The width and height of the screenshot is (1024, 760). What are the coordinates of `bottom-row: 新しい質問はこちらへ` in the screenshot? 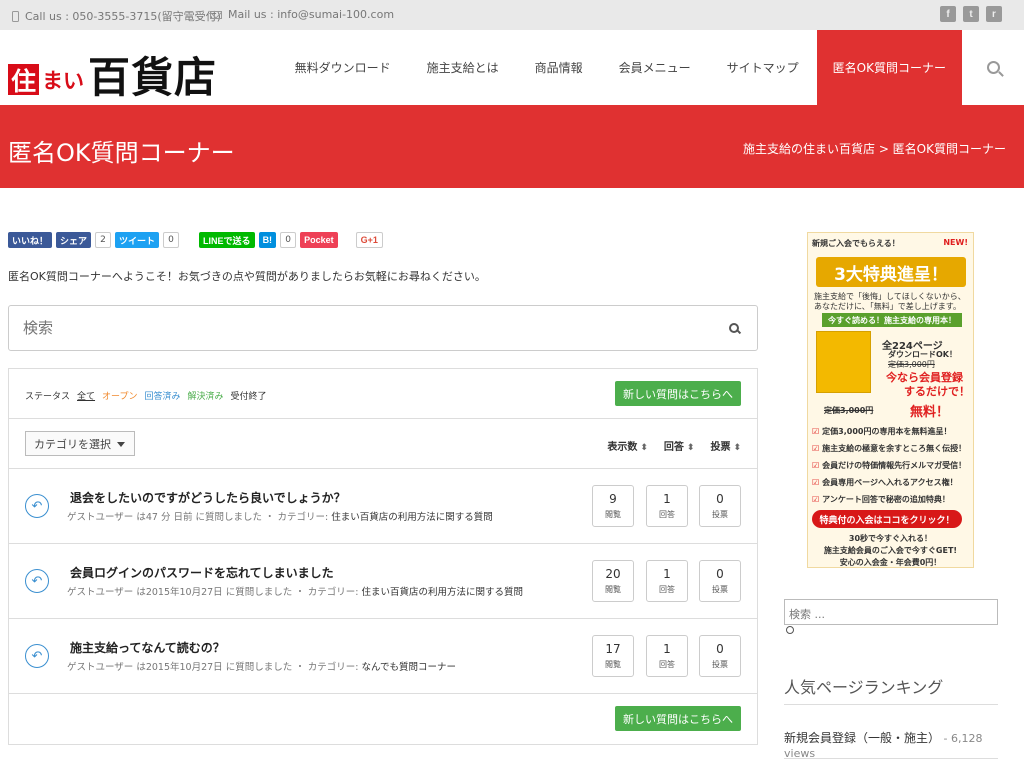 It's located at (383, 719).